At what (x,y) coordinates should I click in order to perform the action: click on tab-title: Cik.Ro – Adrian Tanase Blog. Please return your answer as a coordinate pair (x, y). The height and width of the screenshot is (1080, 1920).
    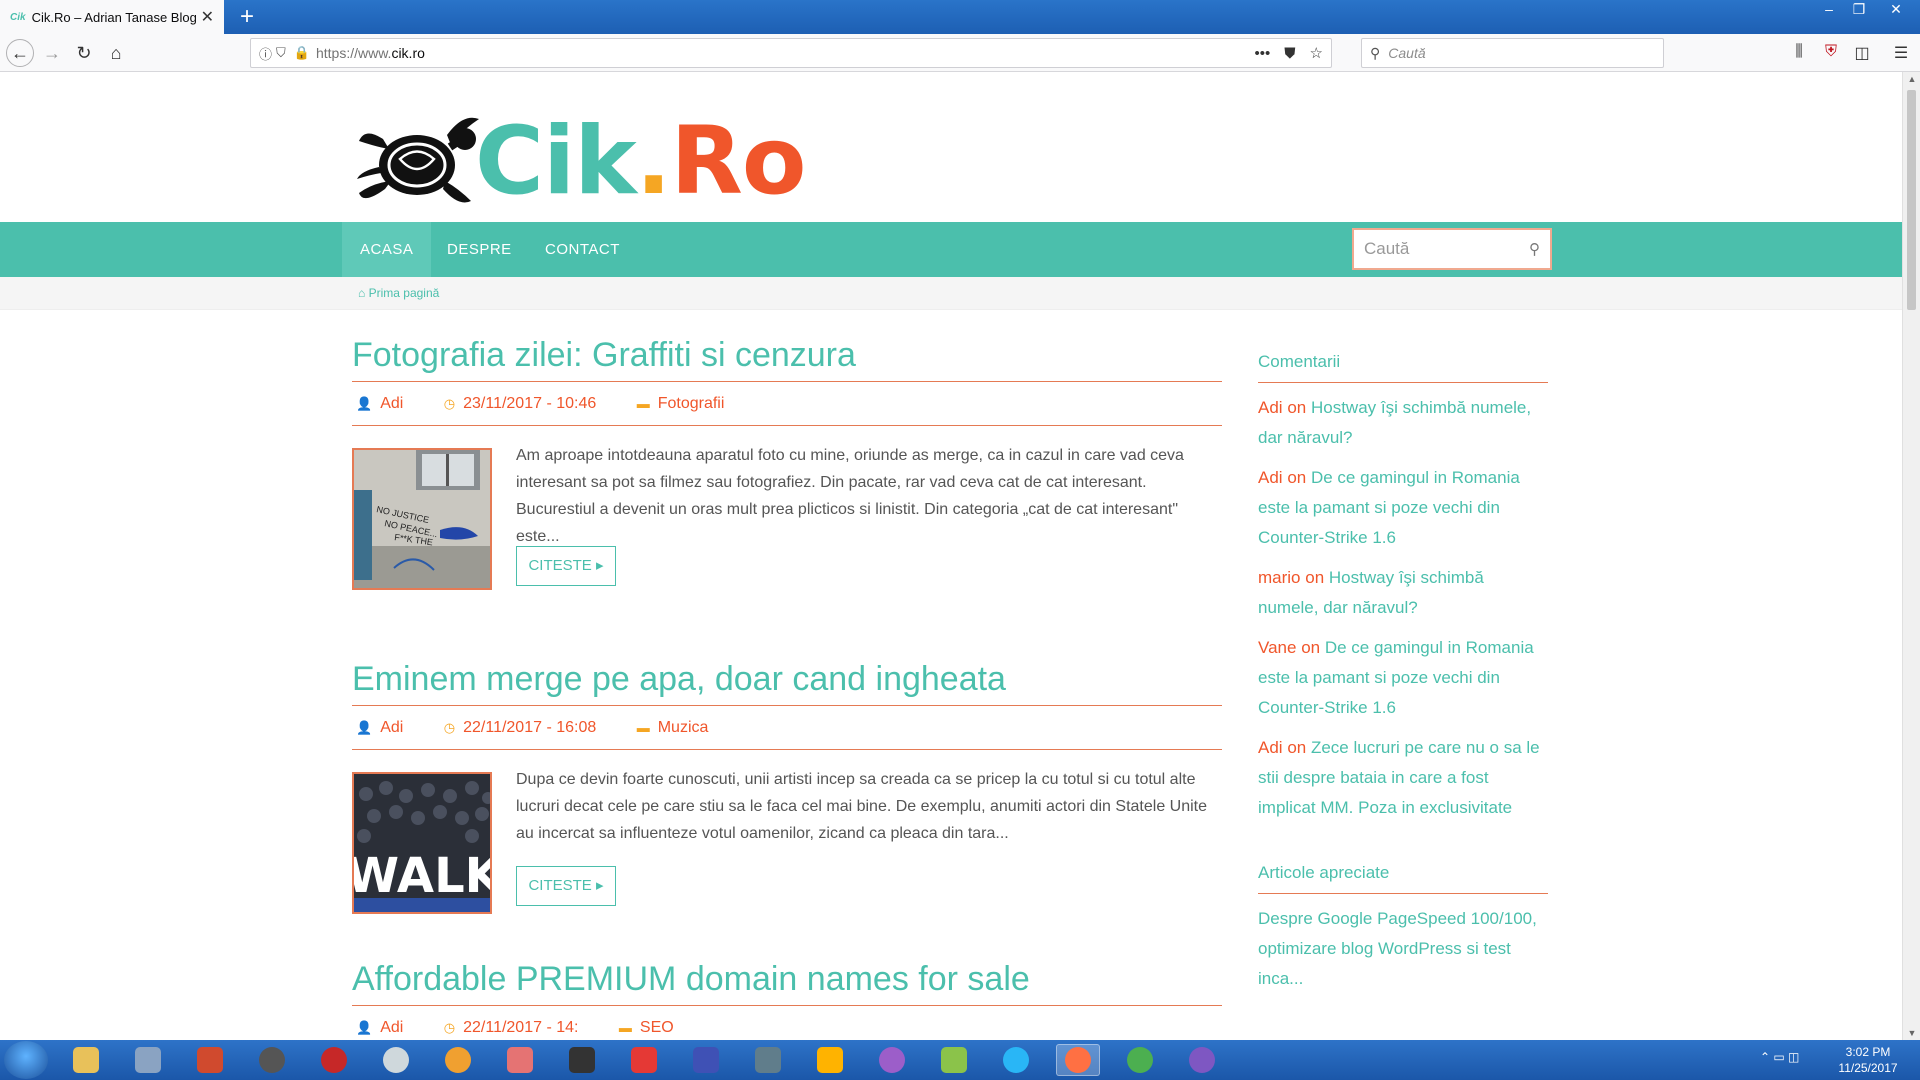
    Looking at the image, I should click on (114, 17).